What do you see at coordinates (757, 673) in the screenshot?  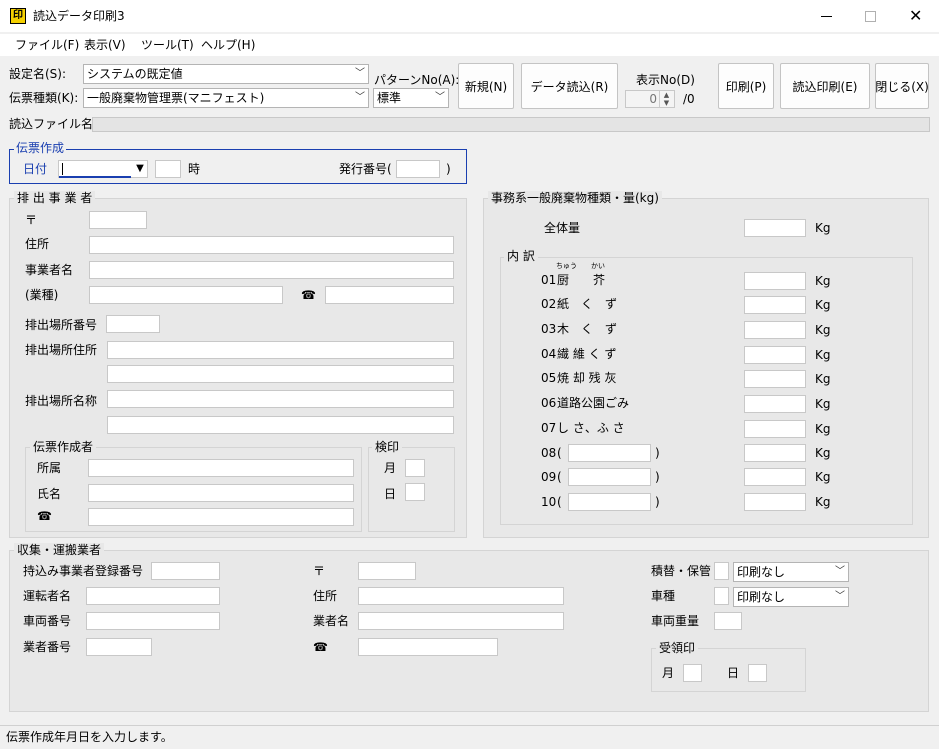 I see `receipt-day-input` at bounding box center [757, 673].